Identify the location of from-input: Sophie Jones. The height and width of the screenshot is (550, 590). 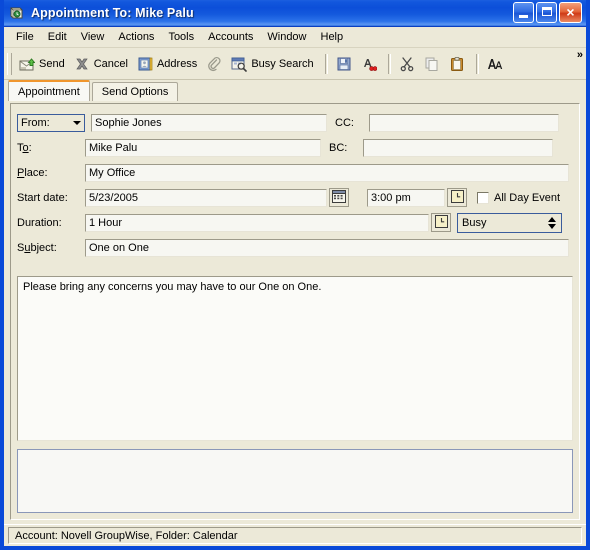
(209, 122).